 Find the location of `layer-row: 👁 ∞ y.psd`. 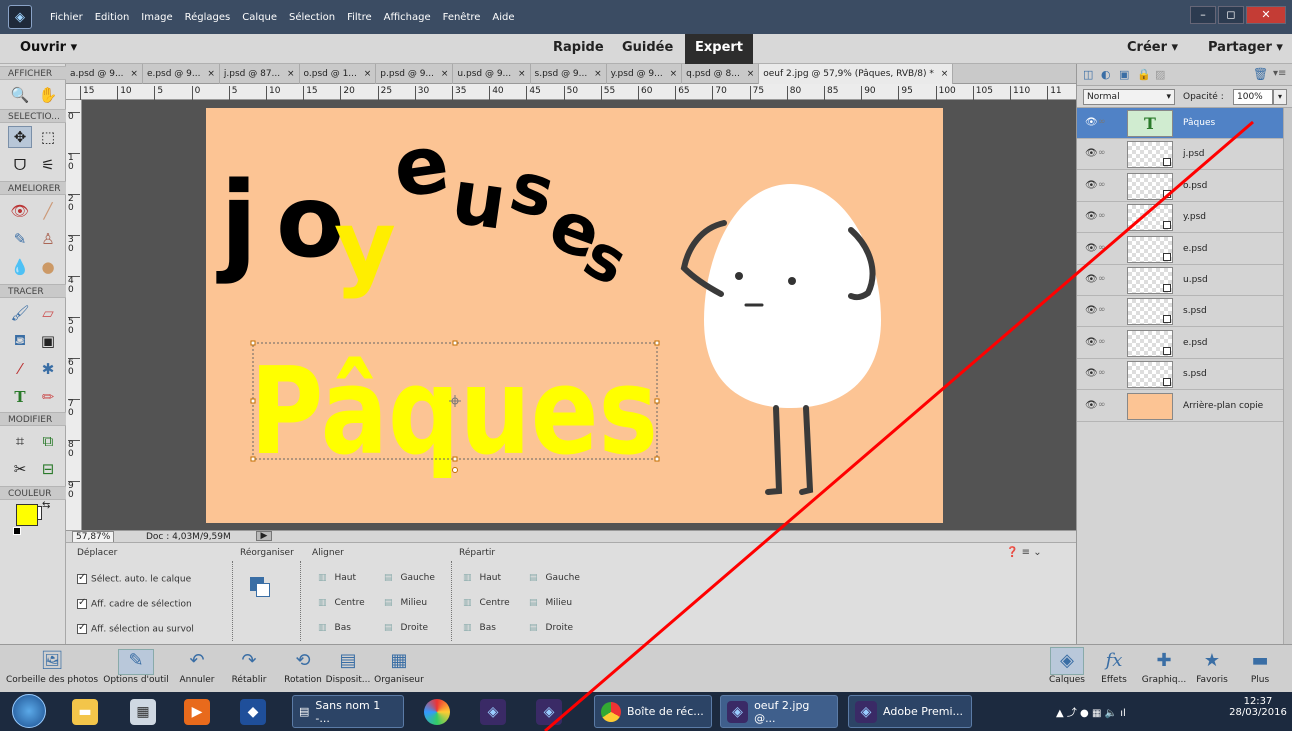

layer-row: 👁 ∞ y.psd is located at coordinates (1180, 218).